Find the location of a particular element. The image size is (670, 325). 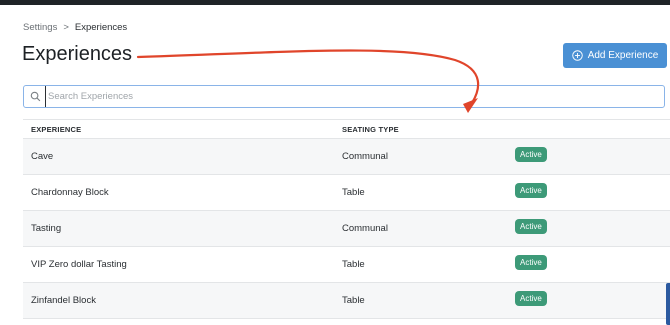

breadcrumb: Settings > Experiences is located at coordinates (75, 27).